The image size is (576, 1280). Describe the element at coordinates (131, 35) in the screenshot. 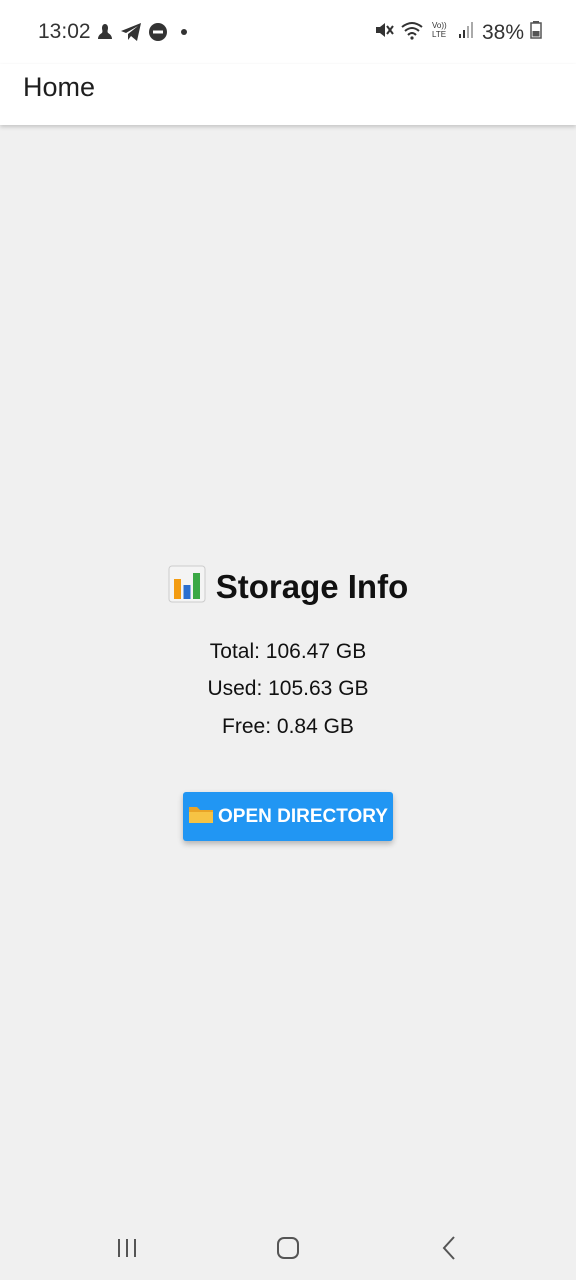

I see `telegram-icon` at that location.